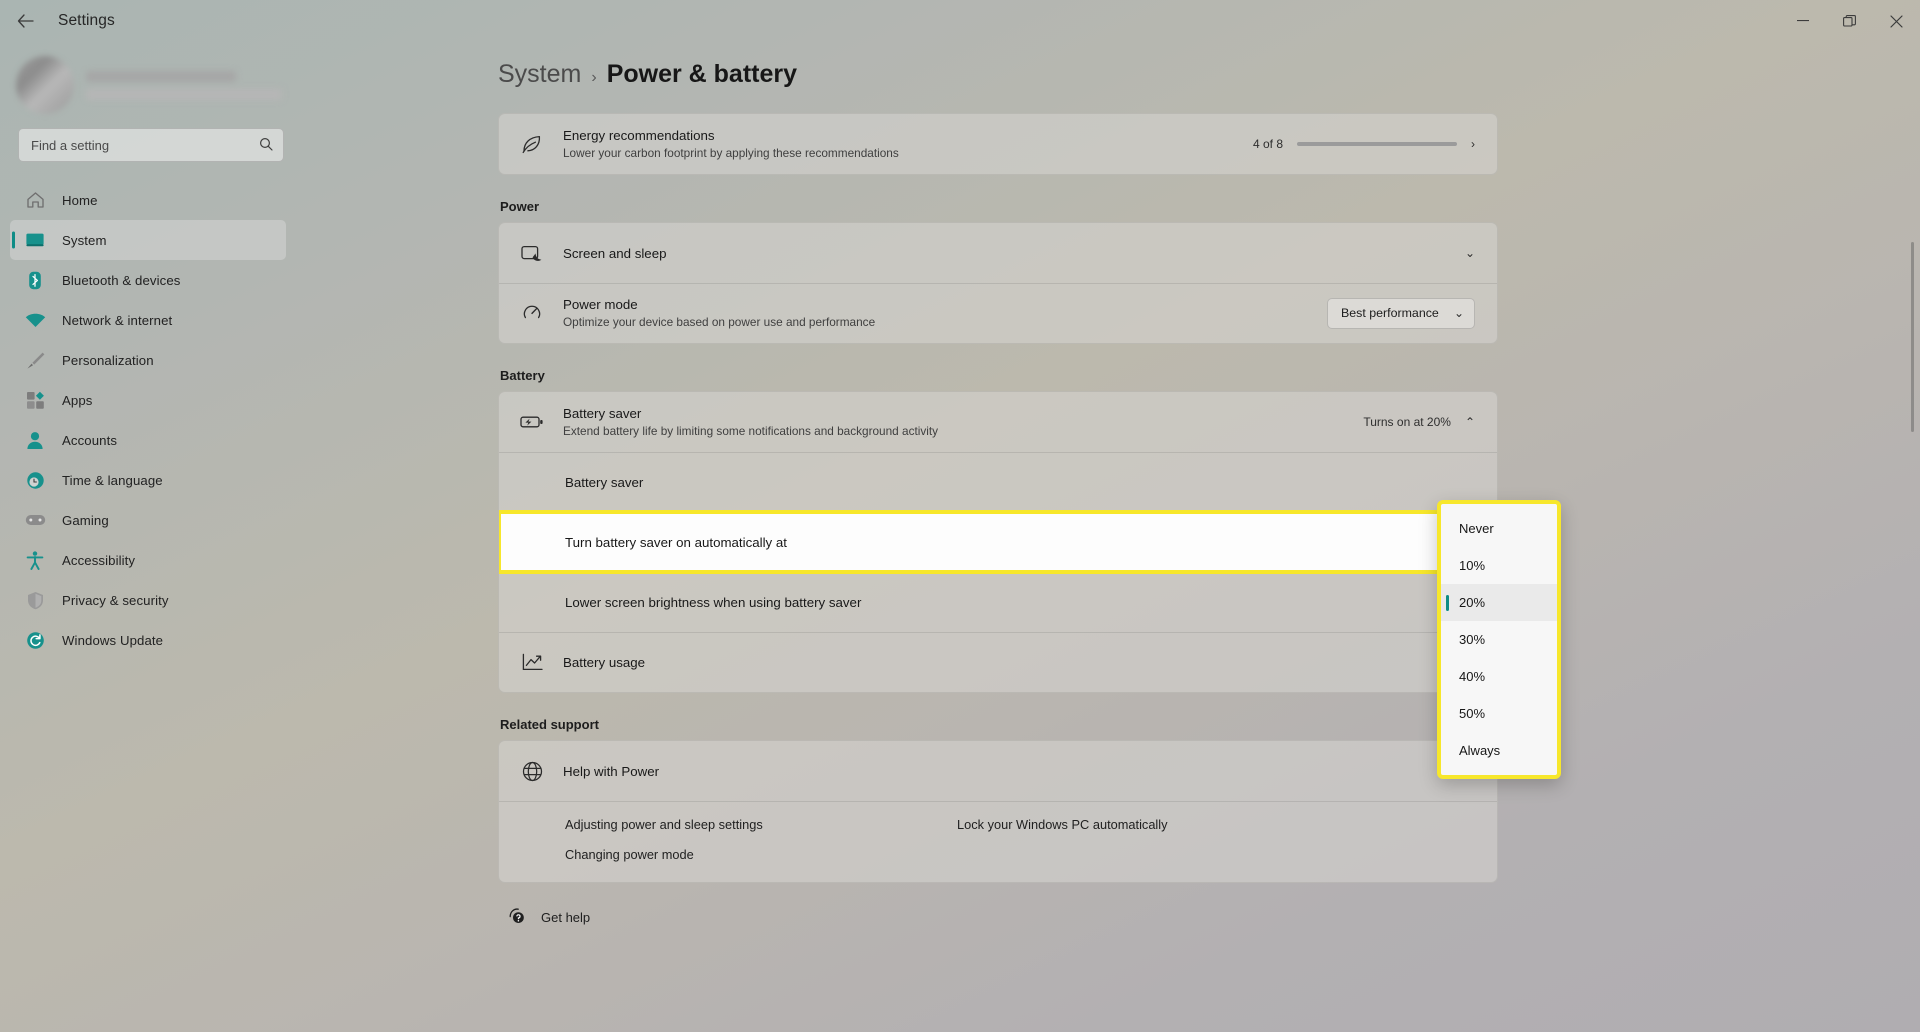 The height and width of the screenshot is (1032, 1920). What do you see at coordinates (148, 440) in the screenshot?
I see `sidebar-item-accounts: Accounts` at bounding box center [148, 440].